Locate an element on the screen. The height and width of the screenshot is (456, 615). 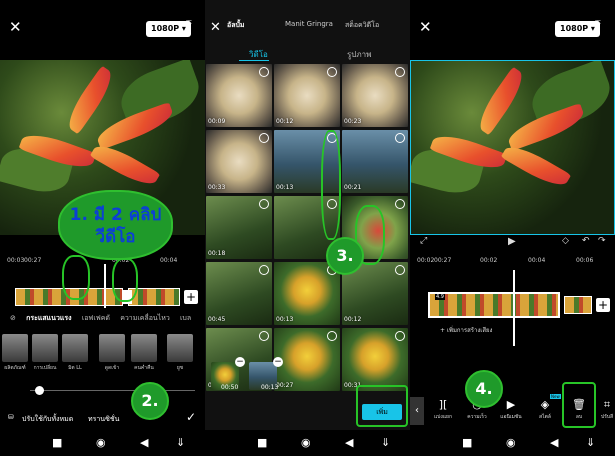
no-effect-icon: ⊘ is located at coordinates (13, 318).